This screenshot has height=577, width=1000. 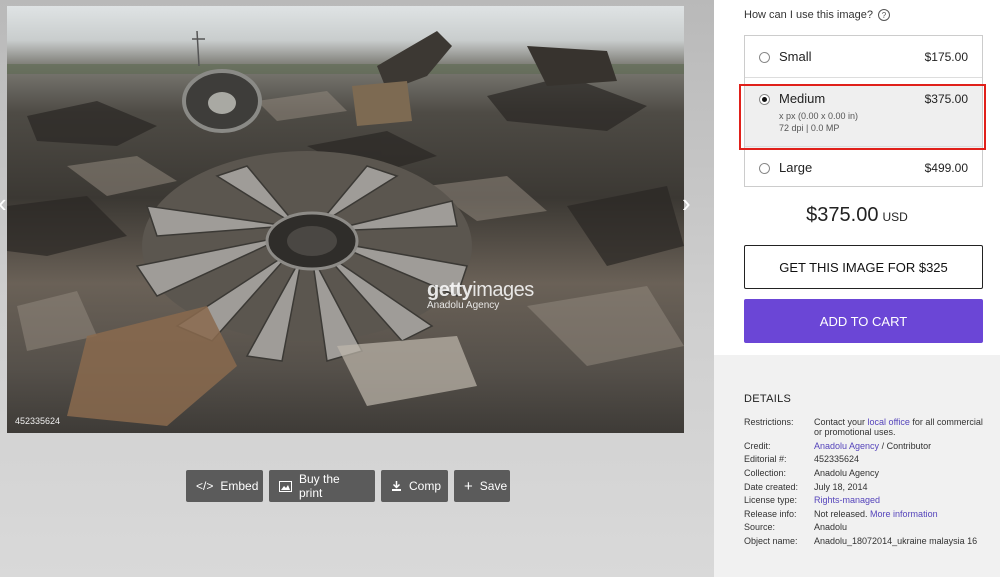 I want to click on license-type-link: Rights-managed, so click(x=901, y=500).